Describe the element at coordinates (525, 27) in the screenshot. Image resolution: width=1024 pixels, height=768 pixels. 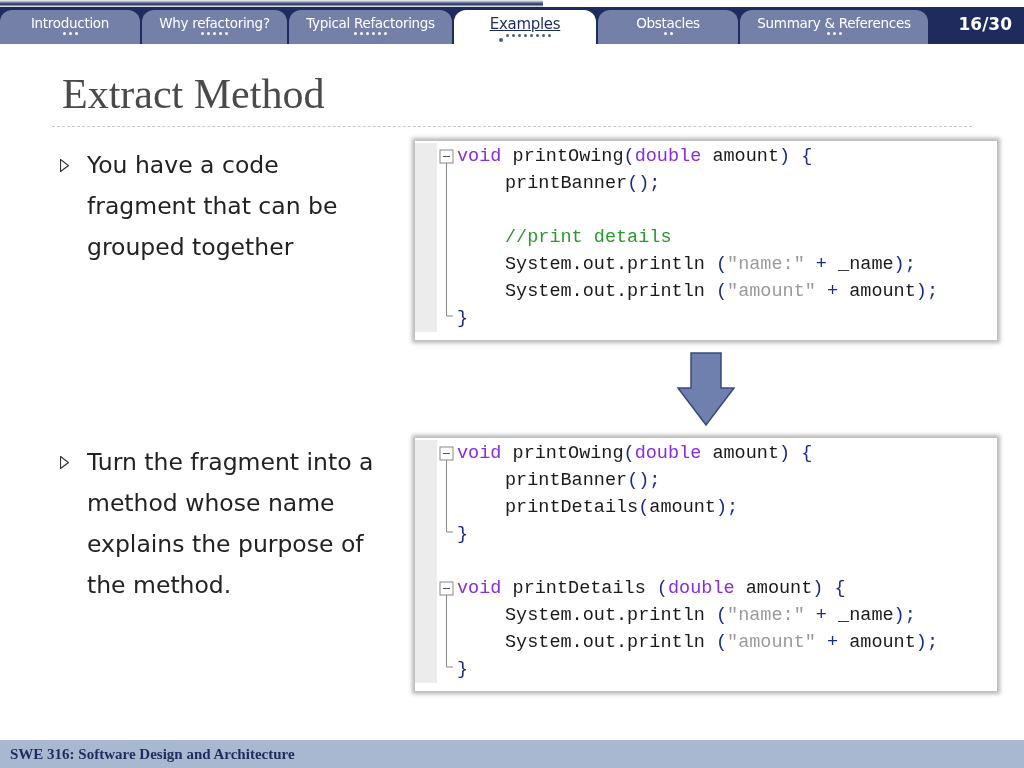
I see `section-tab: Examples` at that location.